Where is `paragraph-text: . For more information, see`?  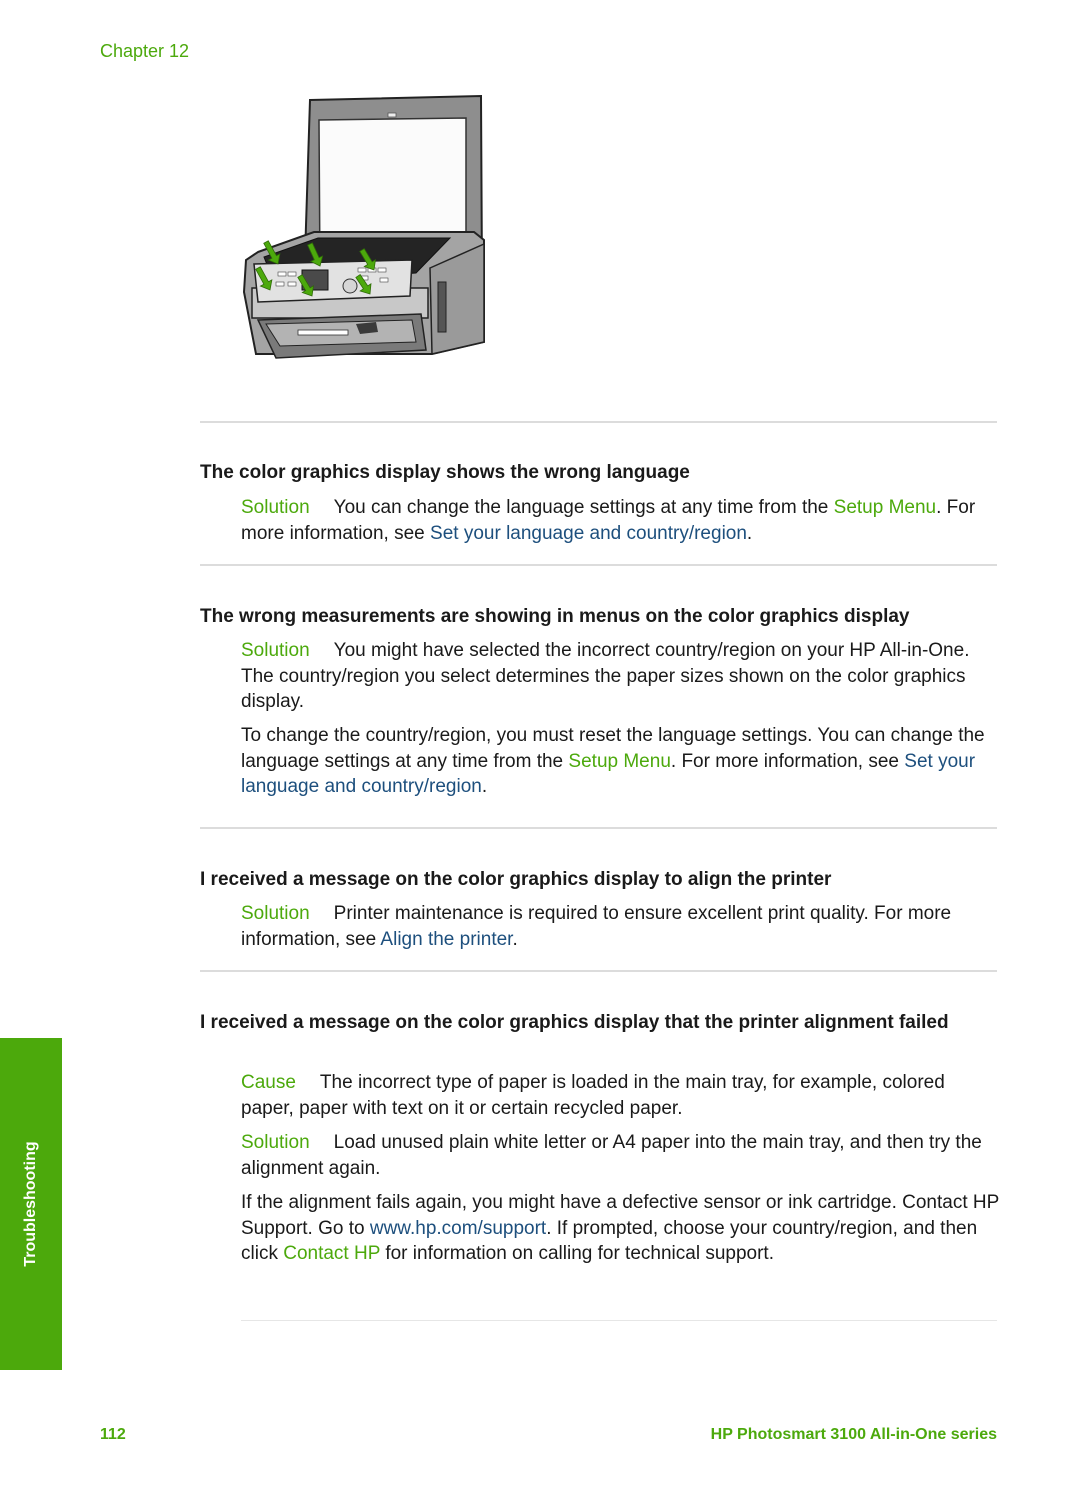
paragraph-text: . For more information, see is located at coordinates (787, 761).